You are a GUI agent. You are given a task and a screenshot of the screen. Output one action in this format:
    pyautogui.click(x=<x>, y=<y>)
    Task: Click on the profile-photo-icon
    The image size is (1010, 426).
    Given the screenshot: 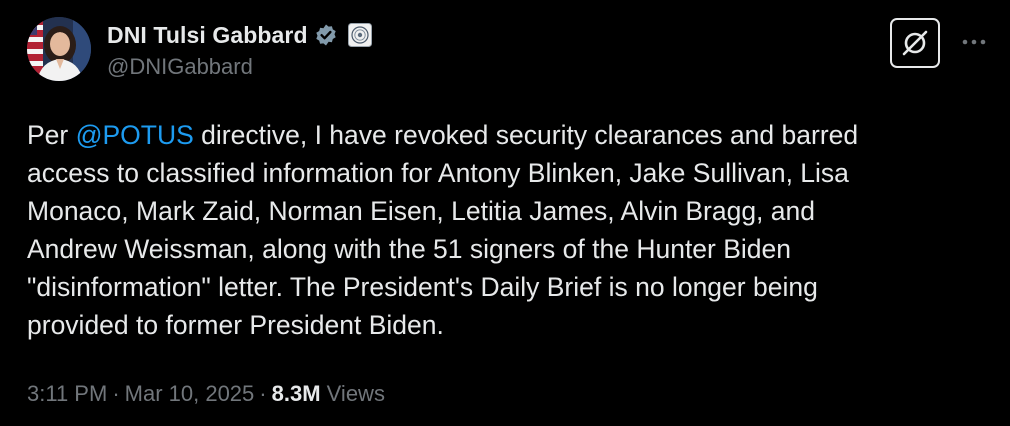 What is the action you would take?
    pyautogui.click(x=59, y=49)
    